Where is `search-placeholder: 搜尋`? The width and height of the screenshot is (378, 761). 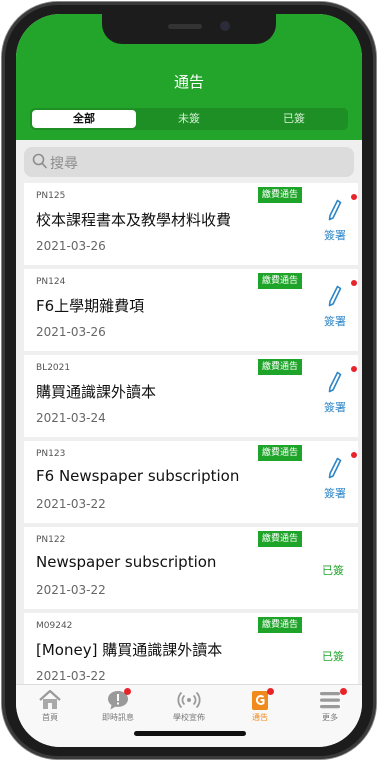
search-placeholder: 搜尋 is located at coordinates (64, 164).